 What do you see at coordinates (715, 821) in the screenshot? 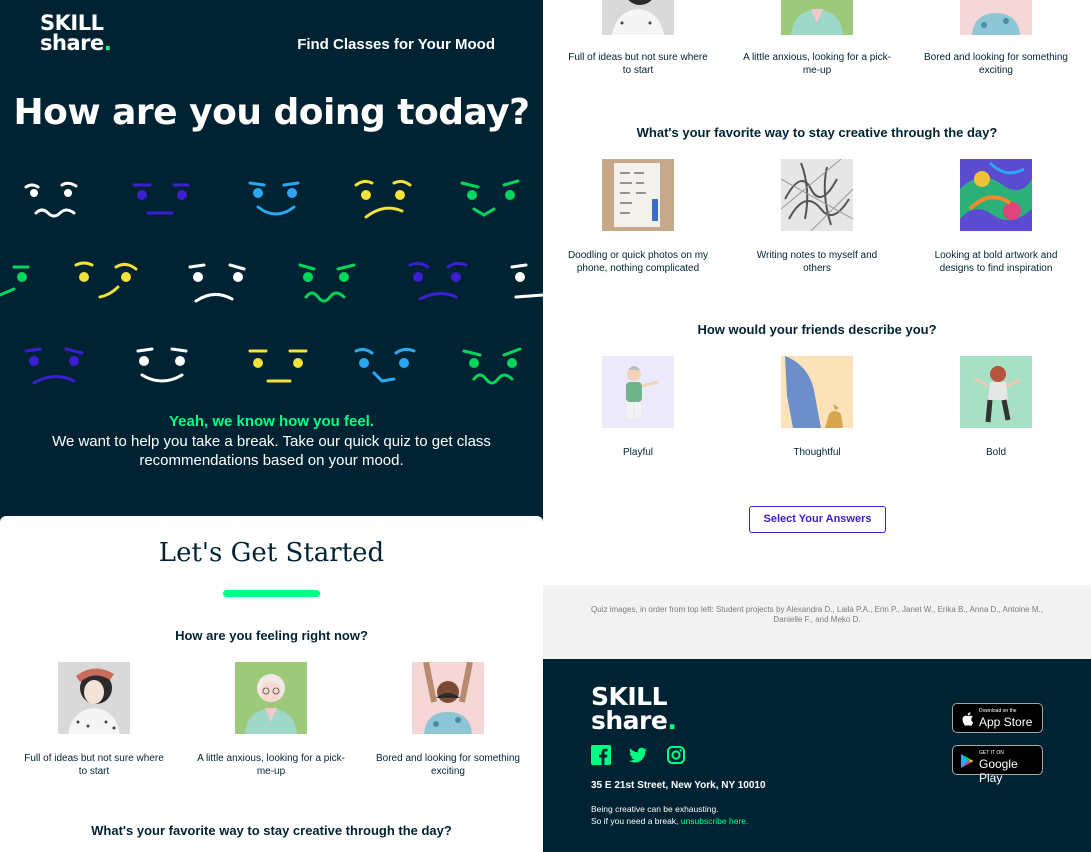
I see `unsubscribe-link: unsubscribe here.` at bounding box center [715, 821].